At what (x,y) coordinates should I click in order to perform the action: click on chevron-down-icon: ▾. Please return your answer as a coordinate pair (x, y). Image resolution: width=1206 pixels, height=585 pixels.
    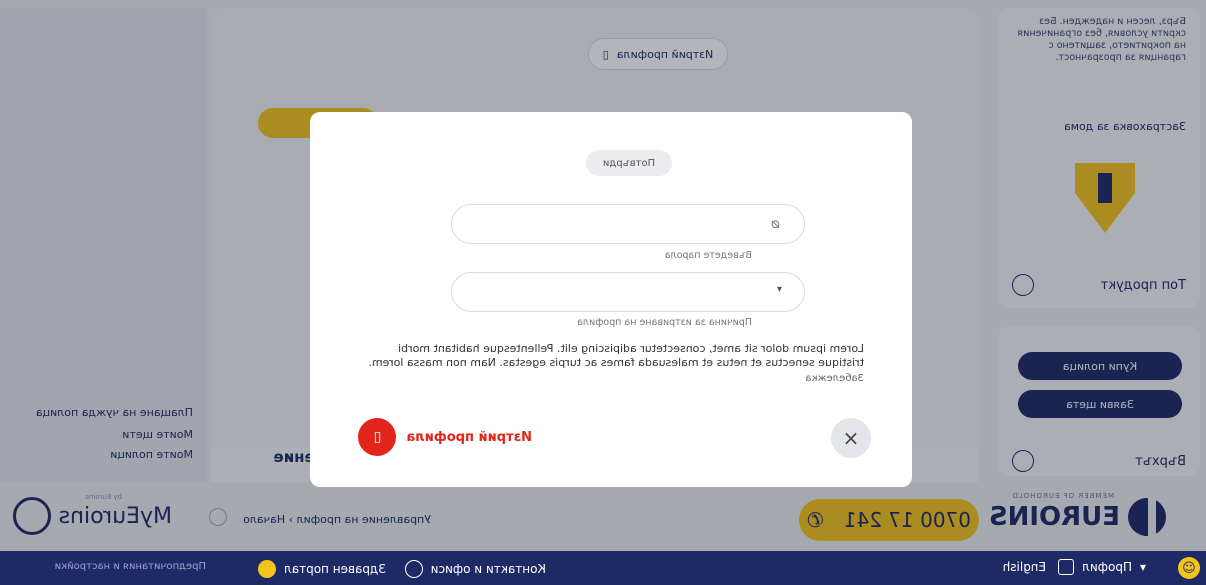
    Looking at the image, I should click on (1142, 567).